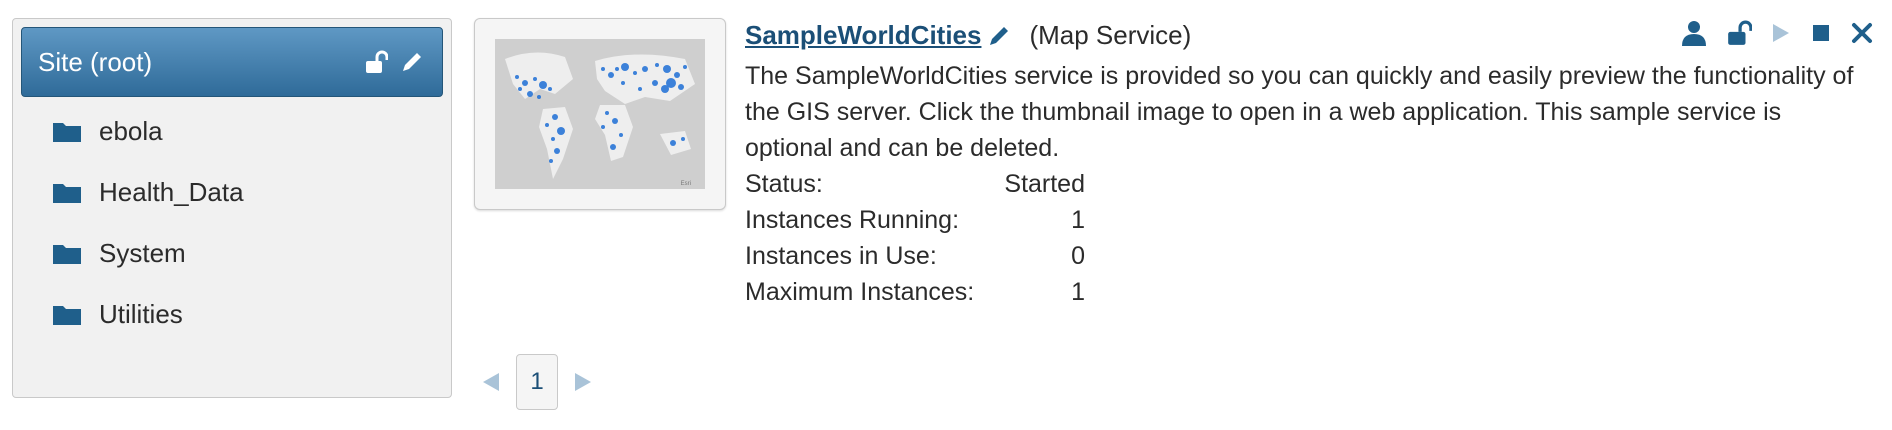 The width and height of the screenshot is (1892, 430). I want to click on page-button: 1, so click(537, 382).